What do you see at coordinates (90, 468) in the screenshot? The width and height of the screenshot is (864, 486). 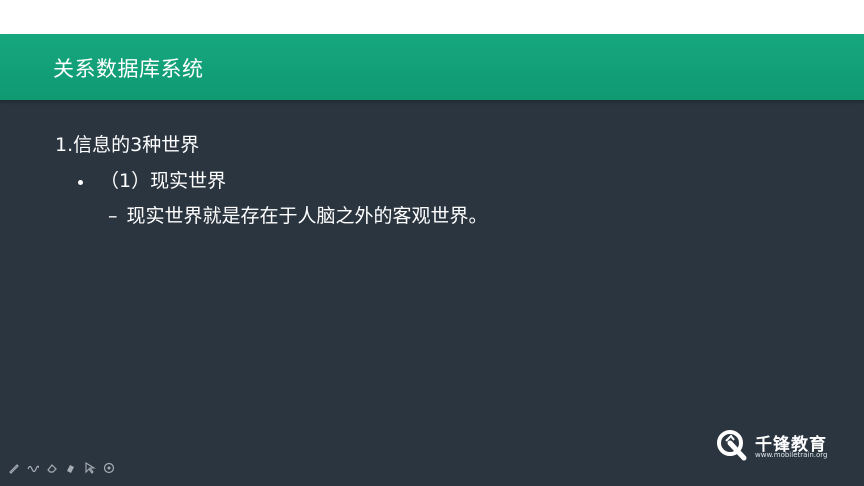 I see `pointer-icon` at bounding box center [90, 468].